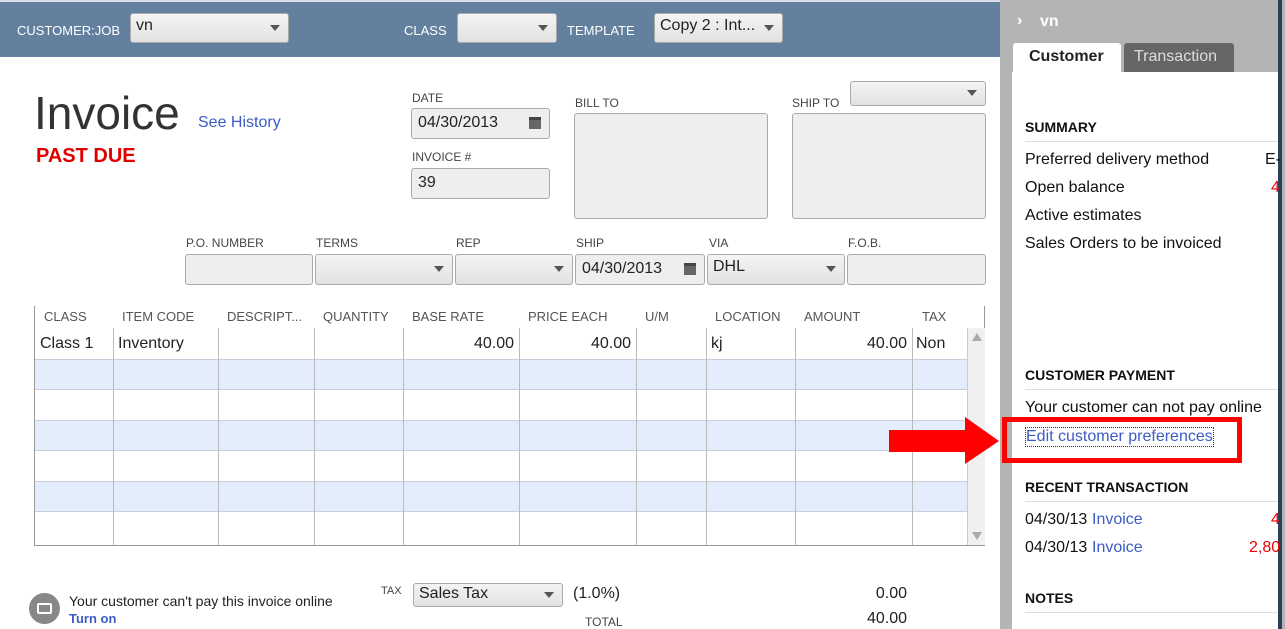 This screenshot has height=629, width=1285. What do you see at coordinates (442, 157) in the screenshot?
I see `invoice-number-label: INVOICE #` at bounding box center [442, 157].